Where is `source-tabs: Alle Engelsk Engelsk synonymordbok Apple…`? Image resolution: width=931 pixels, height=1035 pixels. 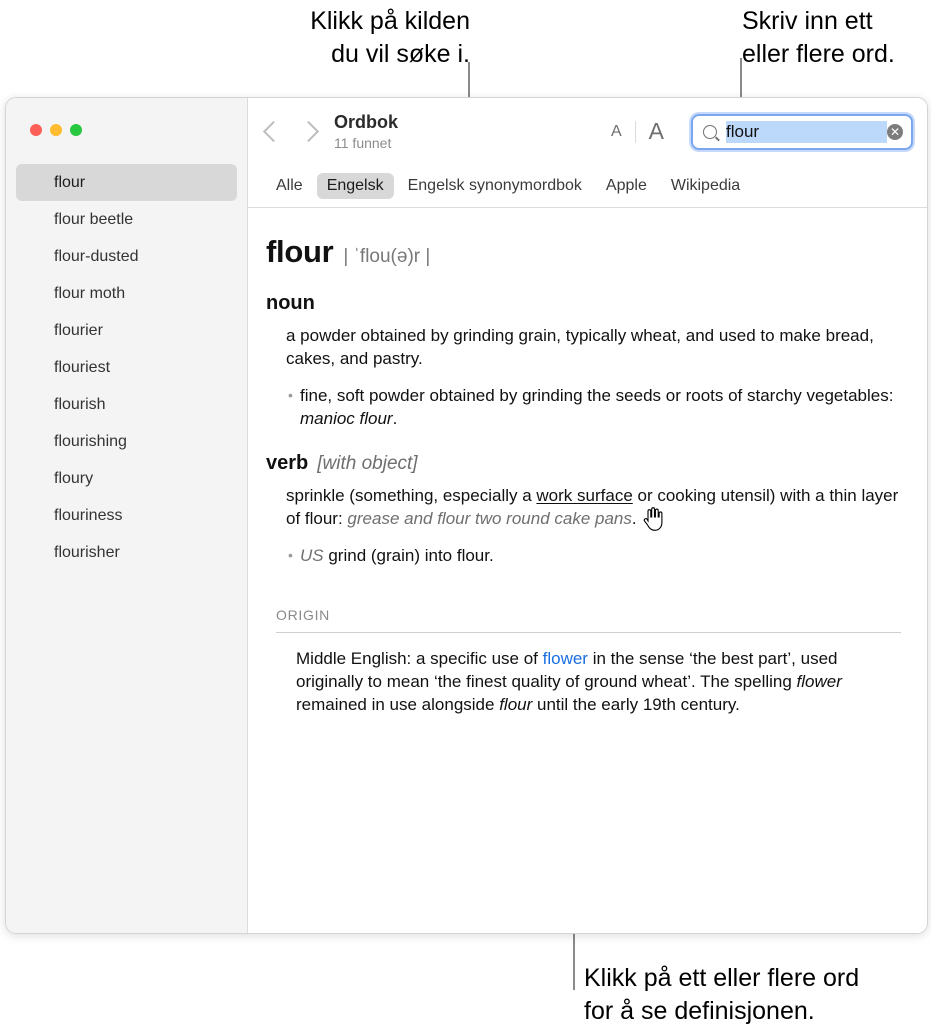 source-tabs: Alle Engelsk Engelsk synonymordbok Apple… is located at coordinates (587, 186).